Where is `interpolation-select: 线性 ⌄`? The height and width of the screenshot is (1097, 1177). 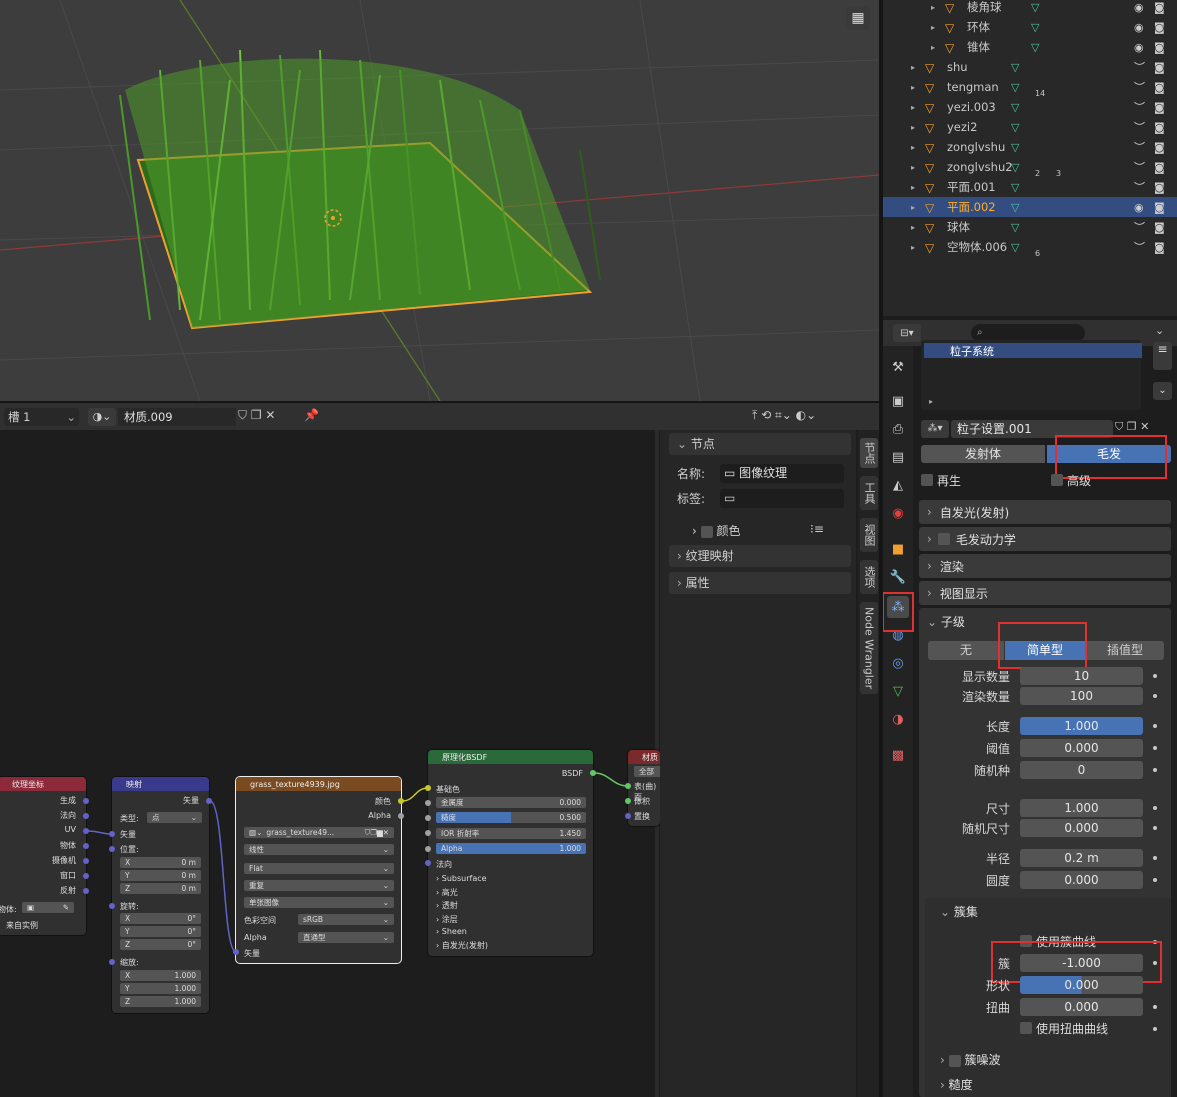
interpolation-select: 线性 ⌄ is located at coordinates (319, 849).